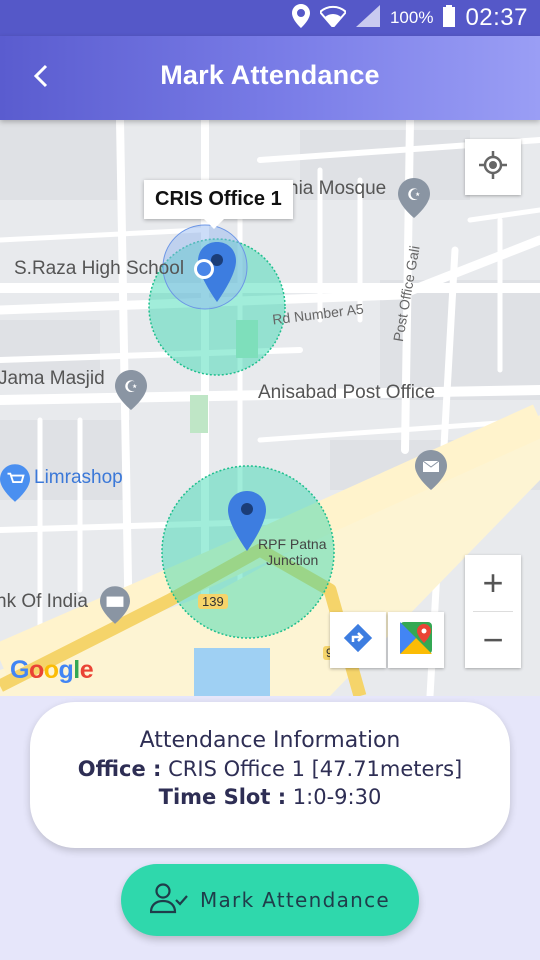 Image resolution: width=540 pixels, height=960 pixels. I want to click on location-icon, so click(300, 18).